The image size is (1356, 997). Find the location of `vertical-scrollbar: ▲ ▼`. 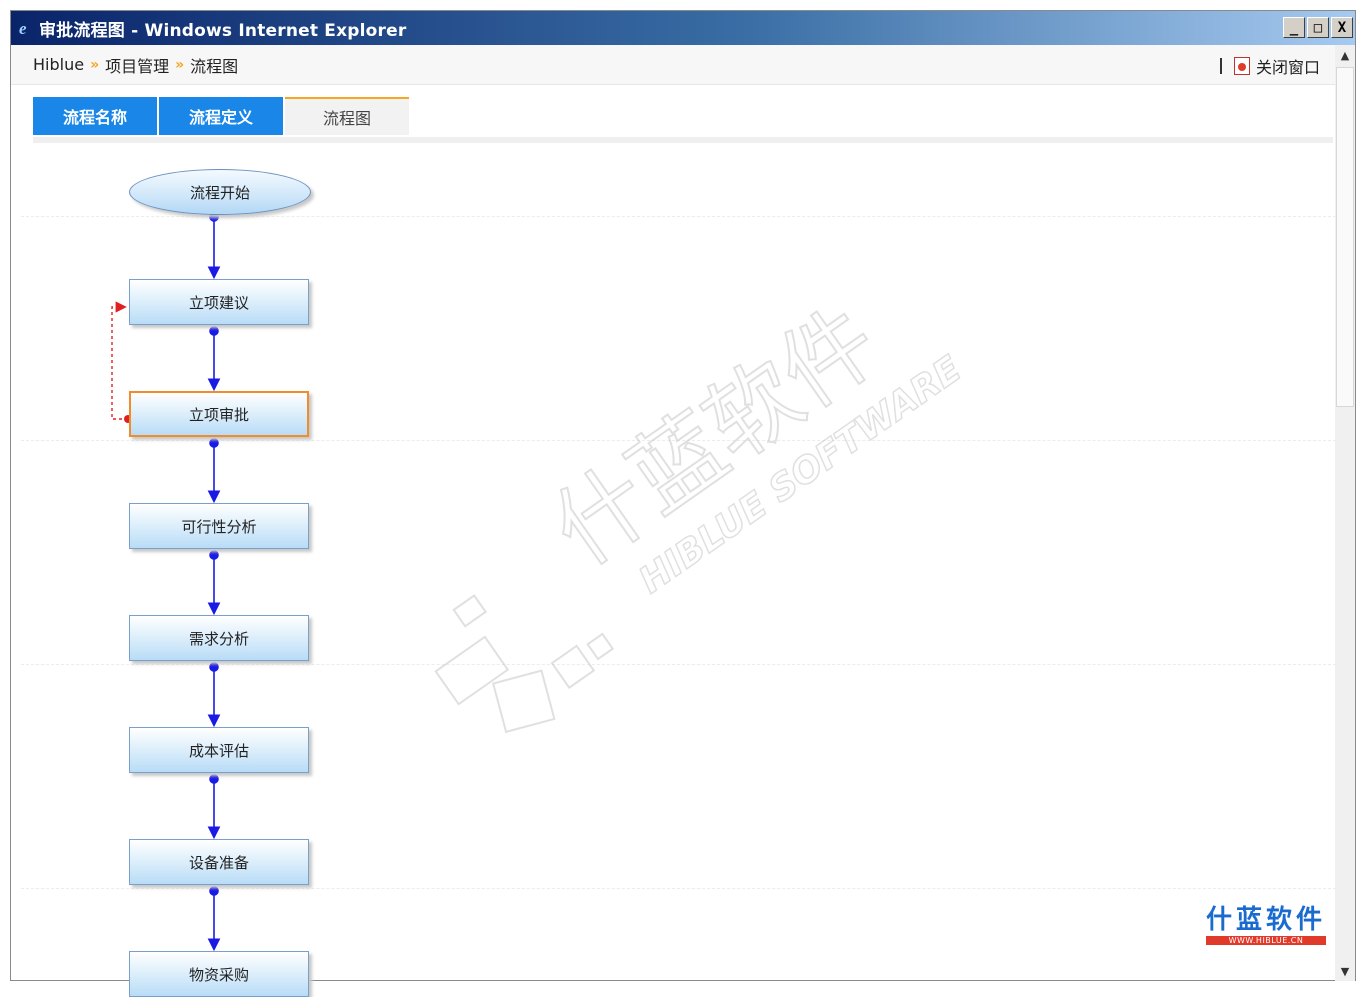

vertical-scrollbar: ▲ ▼ is located at coordinates (1345, 513).